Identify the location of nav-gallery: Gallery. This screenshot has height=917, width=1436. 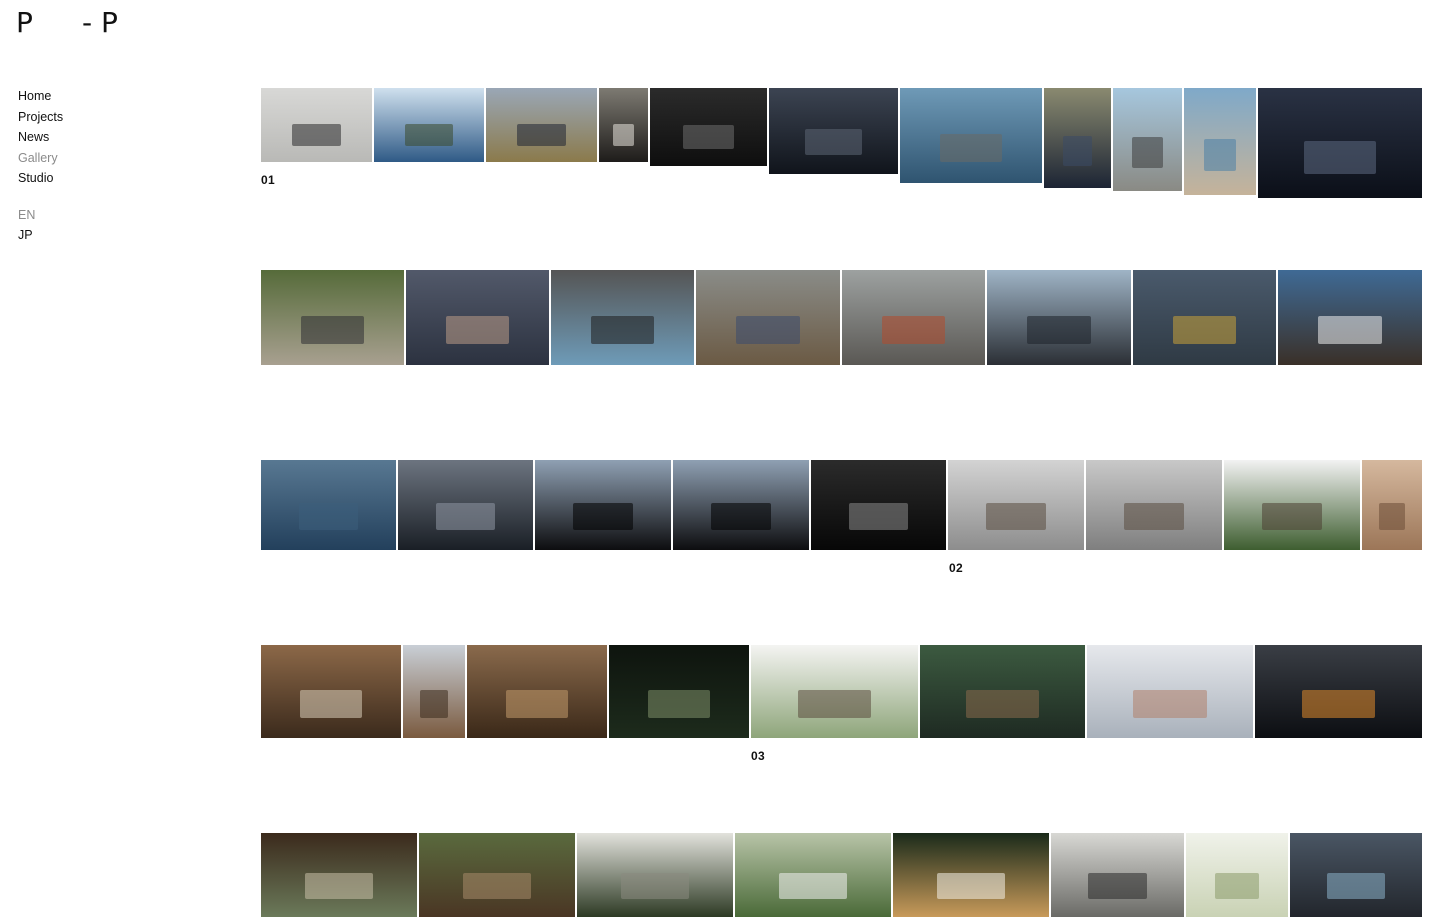
(40, 158).